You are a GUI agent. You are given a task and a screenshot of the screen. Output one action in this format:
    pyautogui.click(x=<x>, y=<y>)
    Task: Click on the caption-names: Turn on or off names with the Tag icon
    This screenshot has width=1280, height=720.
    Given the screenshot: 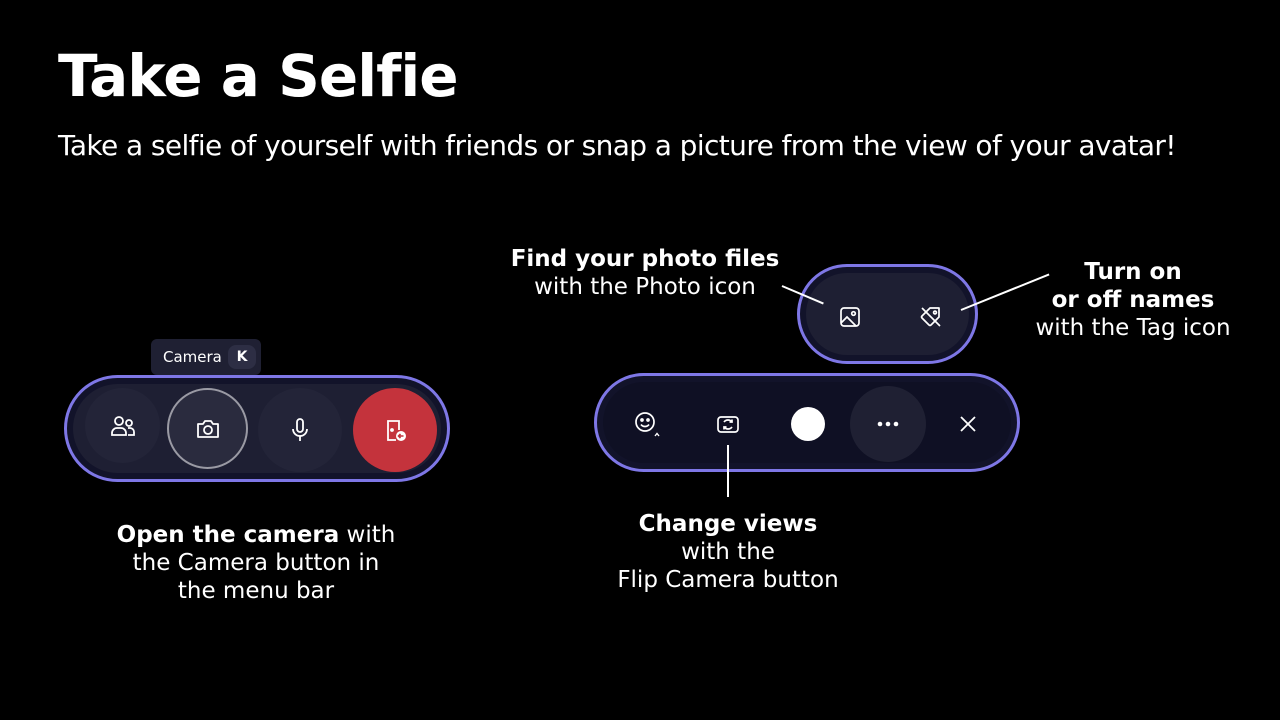 What is the action you would take?
    pyautogui.click(x=1133, y=300)
    